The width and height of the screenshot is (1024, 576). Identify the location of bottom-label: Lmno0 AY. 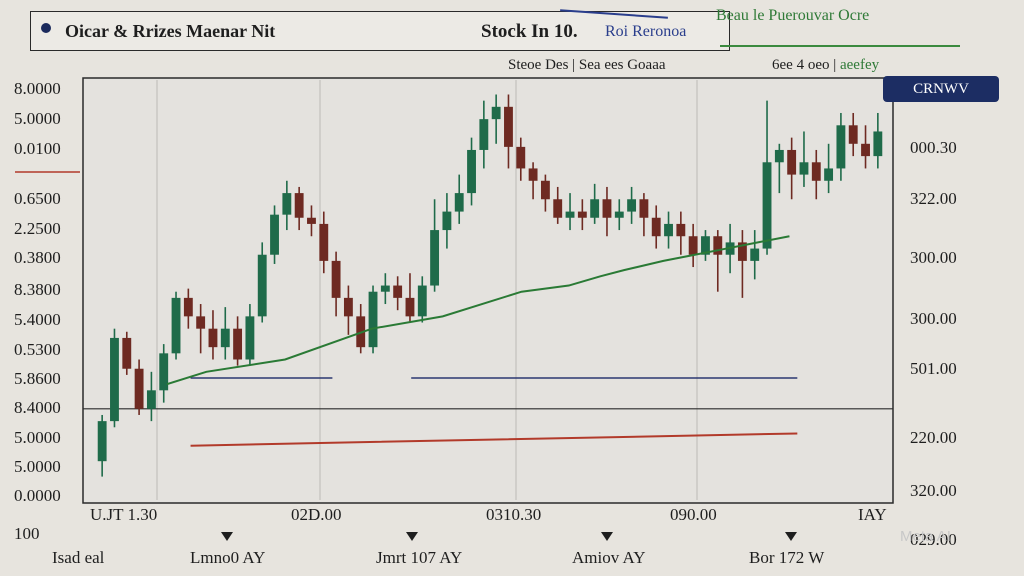
(228, 557).